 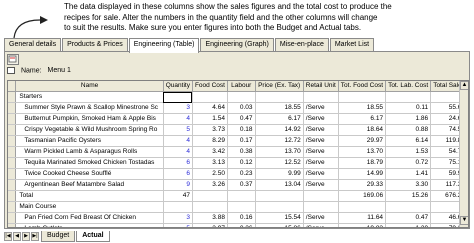 I want to click on table-row: Main Course, so click(x=238, y=207).